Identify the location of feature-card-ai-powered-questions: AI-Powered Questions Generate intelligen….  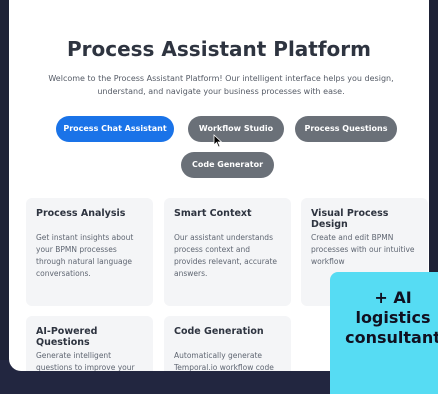
(89, 343).